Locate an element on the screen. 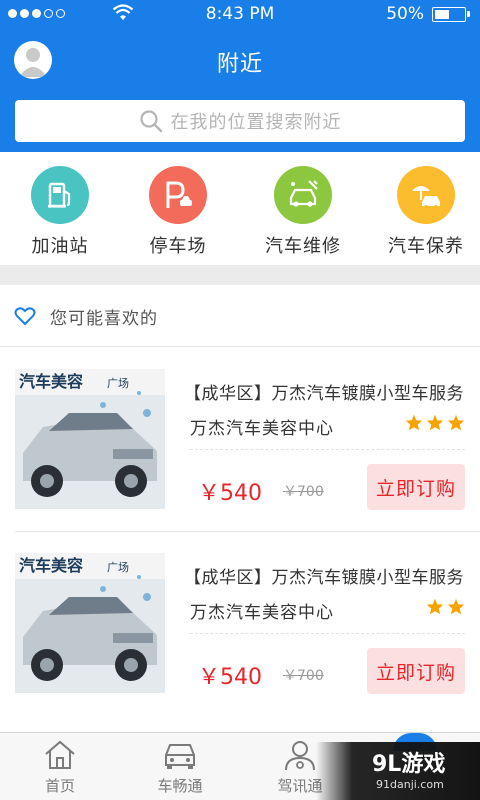 Image resolution: width=480 pixels, height=800 pixels. watermark-brand: 9L游戏 is located at coordinates (409, 764).